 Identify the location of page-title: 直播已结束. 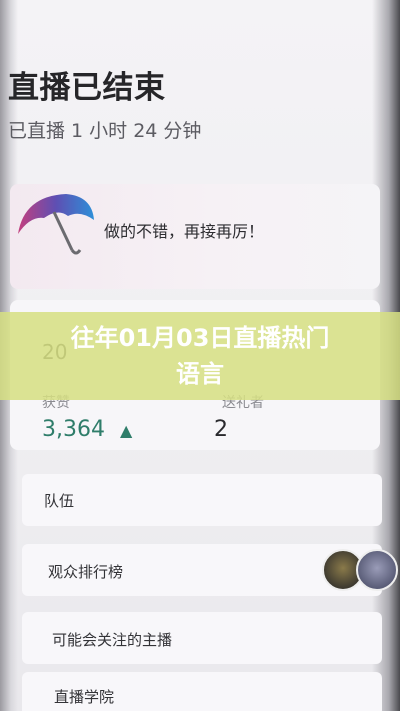
(87, 88).